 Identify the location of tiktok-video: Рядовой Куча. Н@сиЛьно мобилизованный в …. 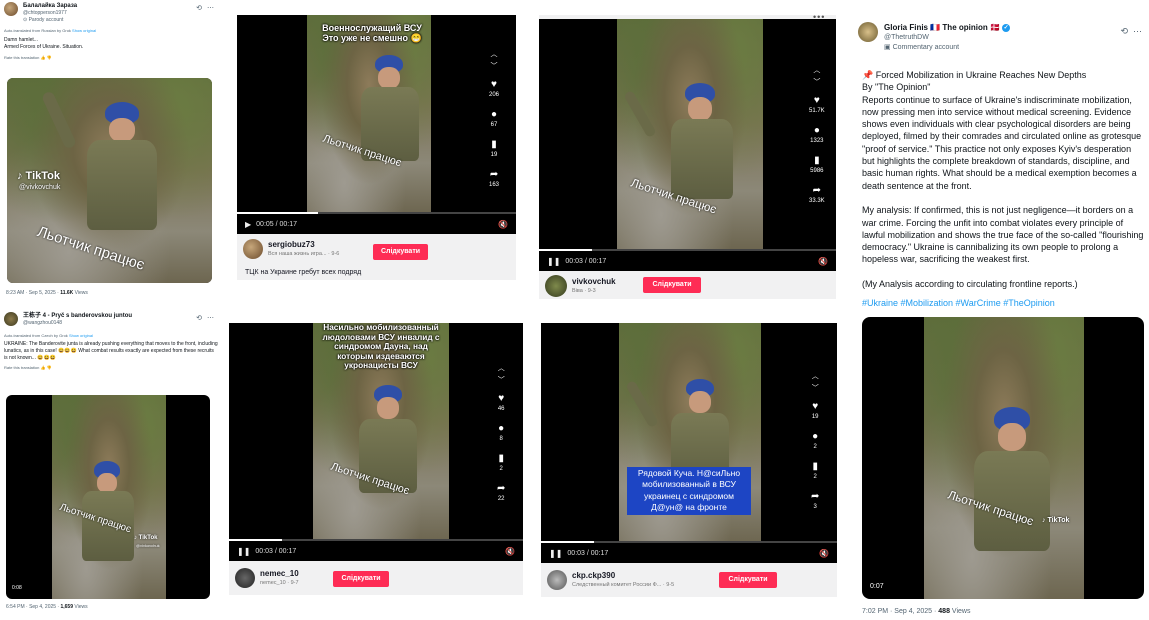
(689, 443).